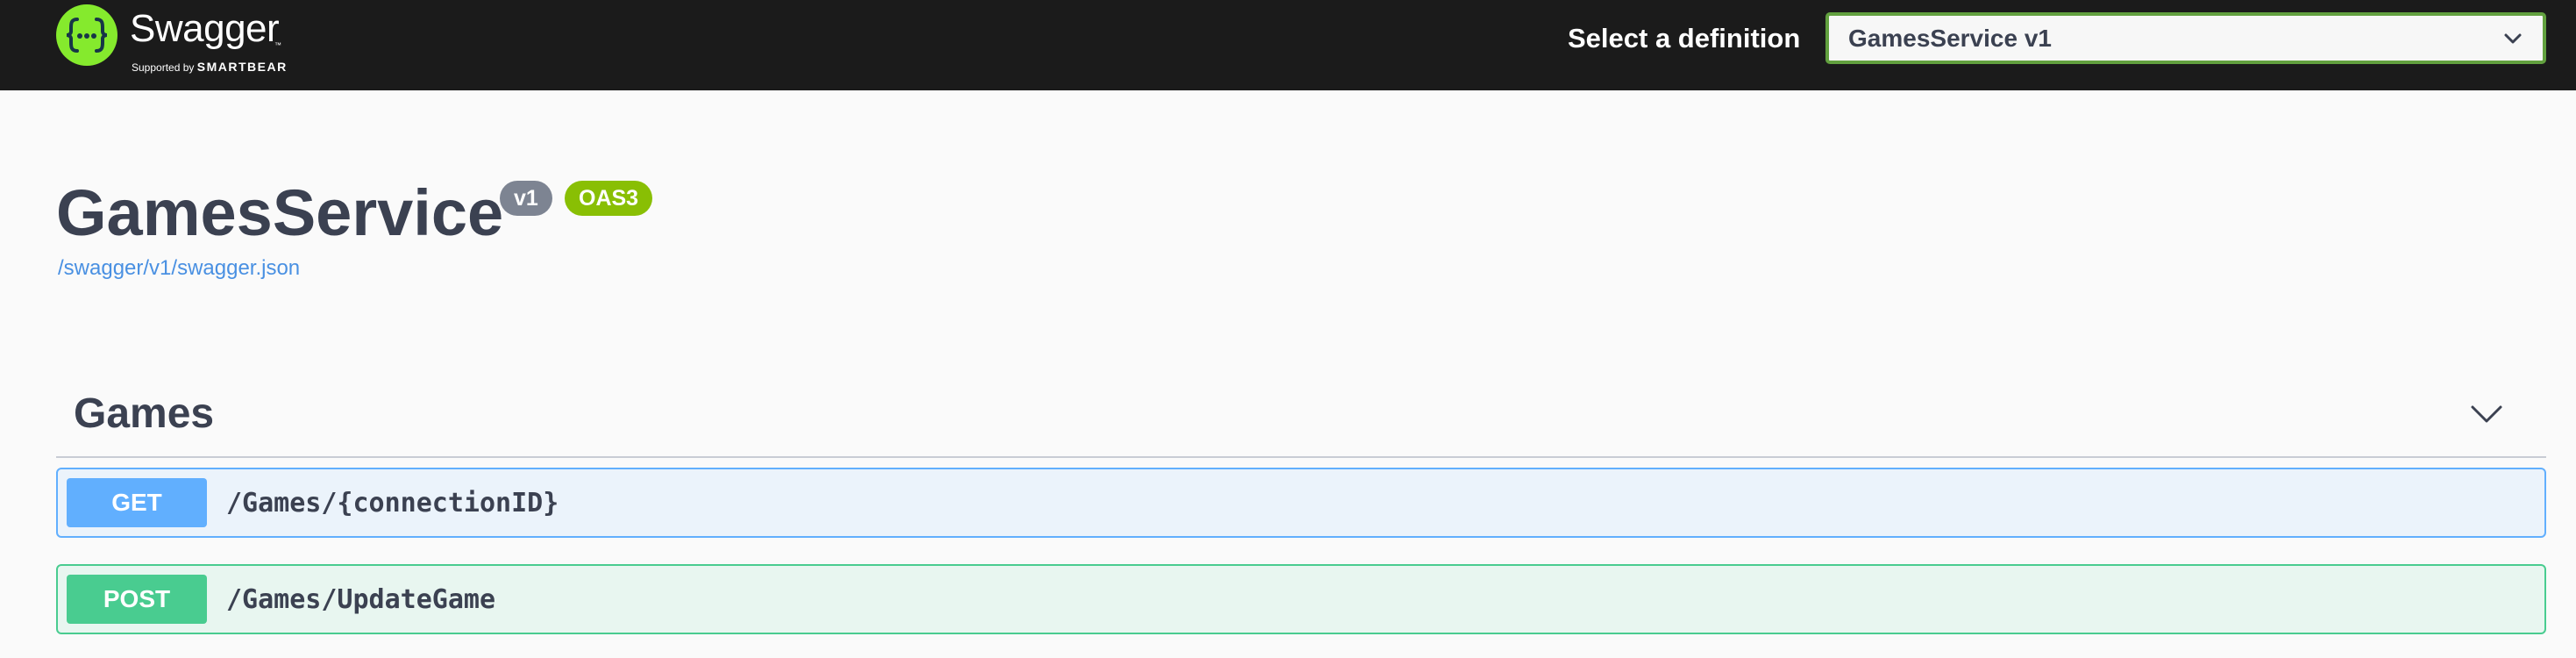  What do you see at coordinates (137, 599) in the screenshot?
I see `method-badge-post: POST` at bounding box center [137, 599].